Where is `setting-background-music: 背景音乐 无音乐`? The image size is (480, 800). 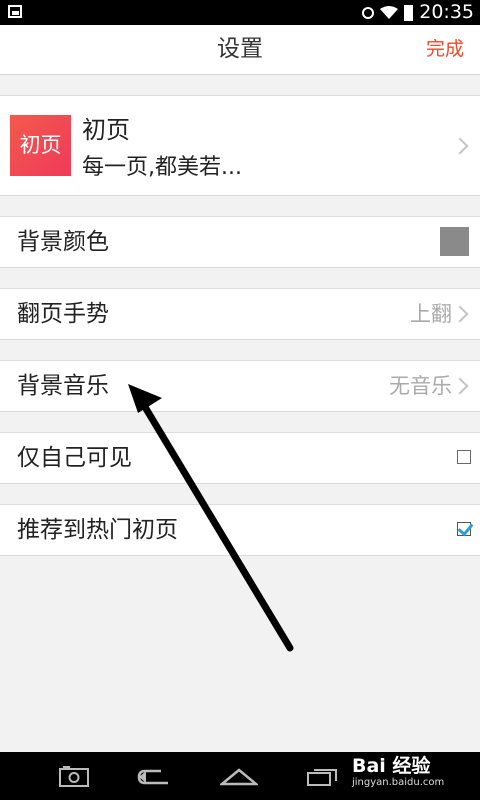 setting-background-music: 背景音乐 无音乐 is located at coordinates (240, 386).